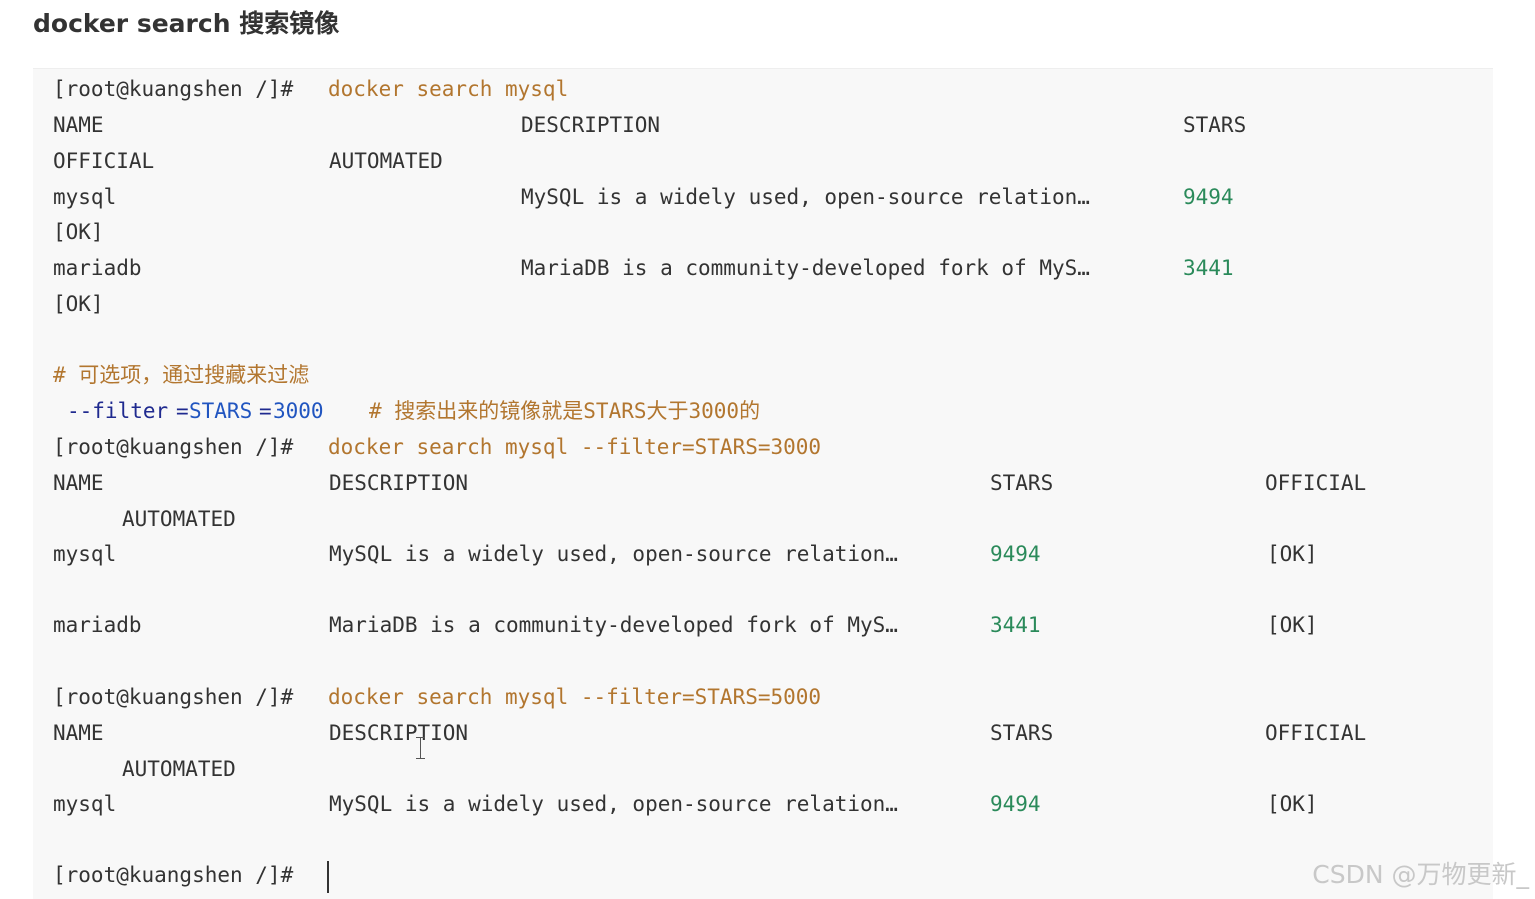  Describe the element at coordinates (420, 748) in the screenshot. I see `text-cursor-icon` at that location.